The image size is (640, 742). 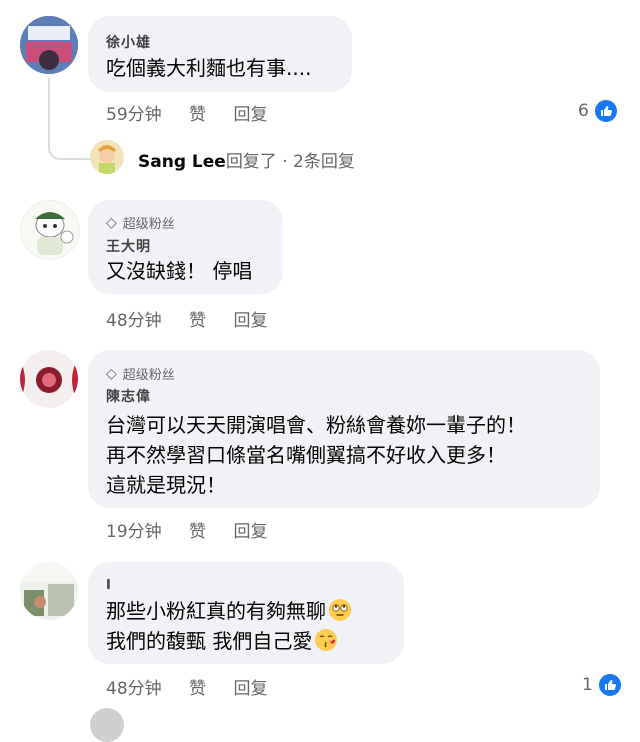 What do you see at coordinates (290, 162) in the screenshot?
I see `reply-summary: 回复了 · 2条回复` at bounding box center [290, 162].